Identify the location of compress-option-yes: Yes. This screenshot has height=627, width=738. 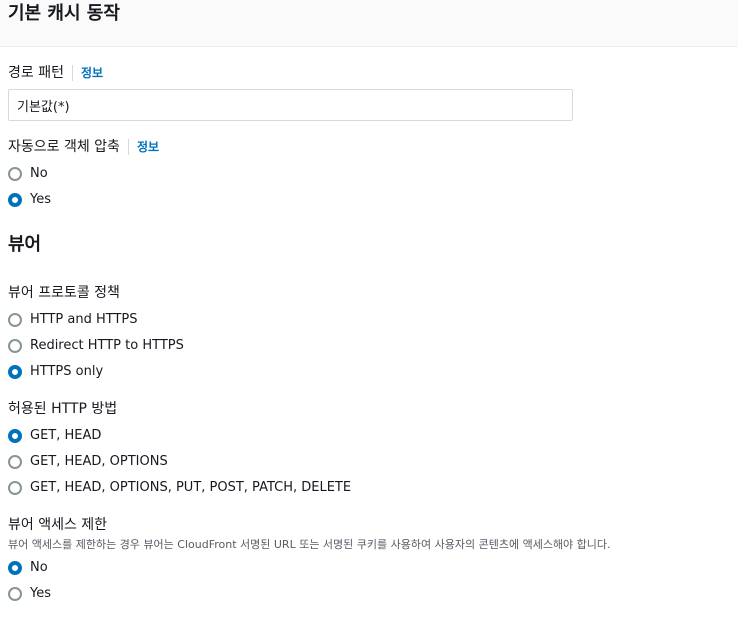
(29, 200).